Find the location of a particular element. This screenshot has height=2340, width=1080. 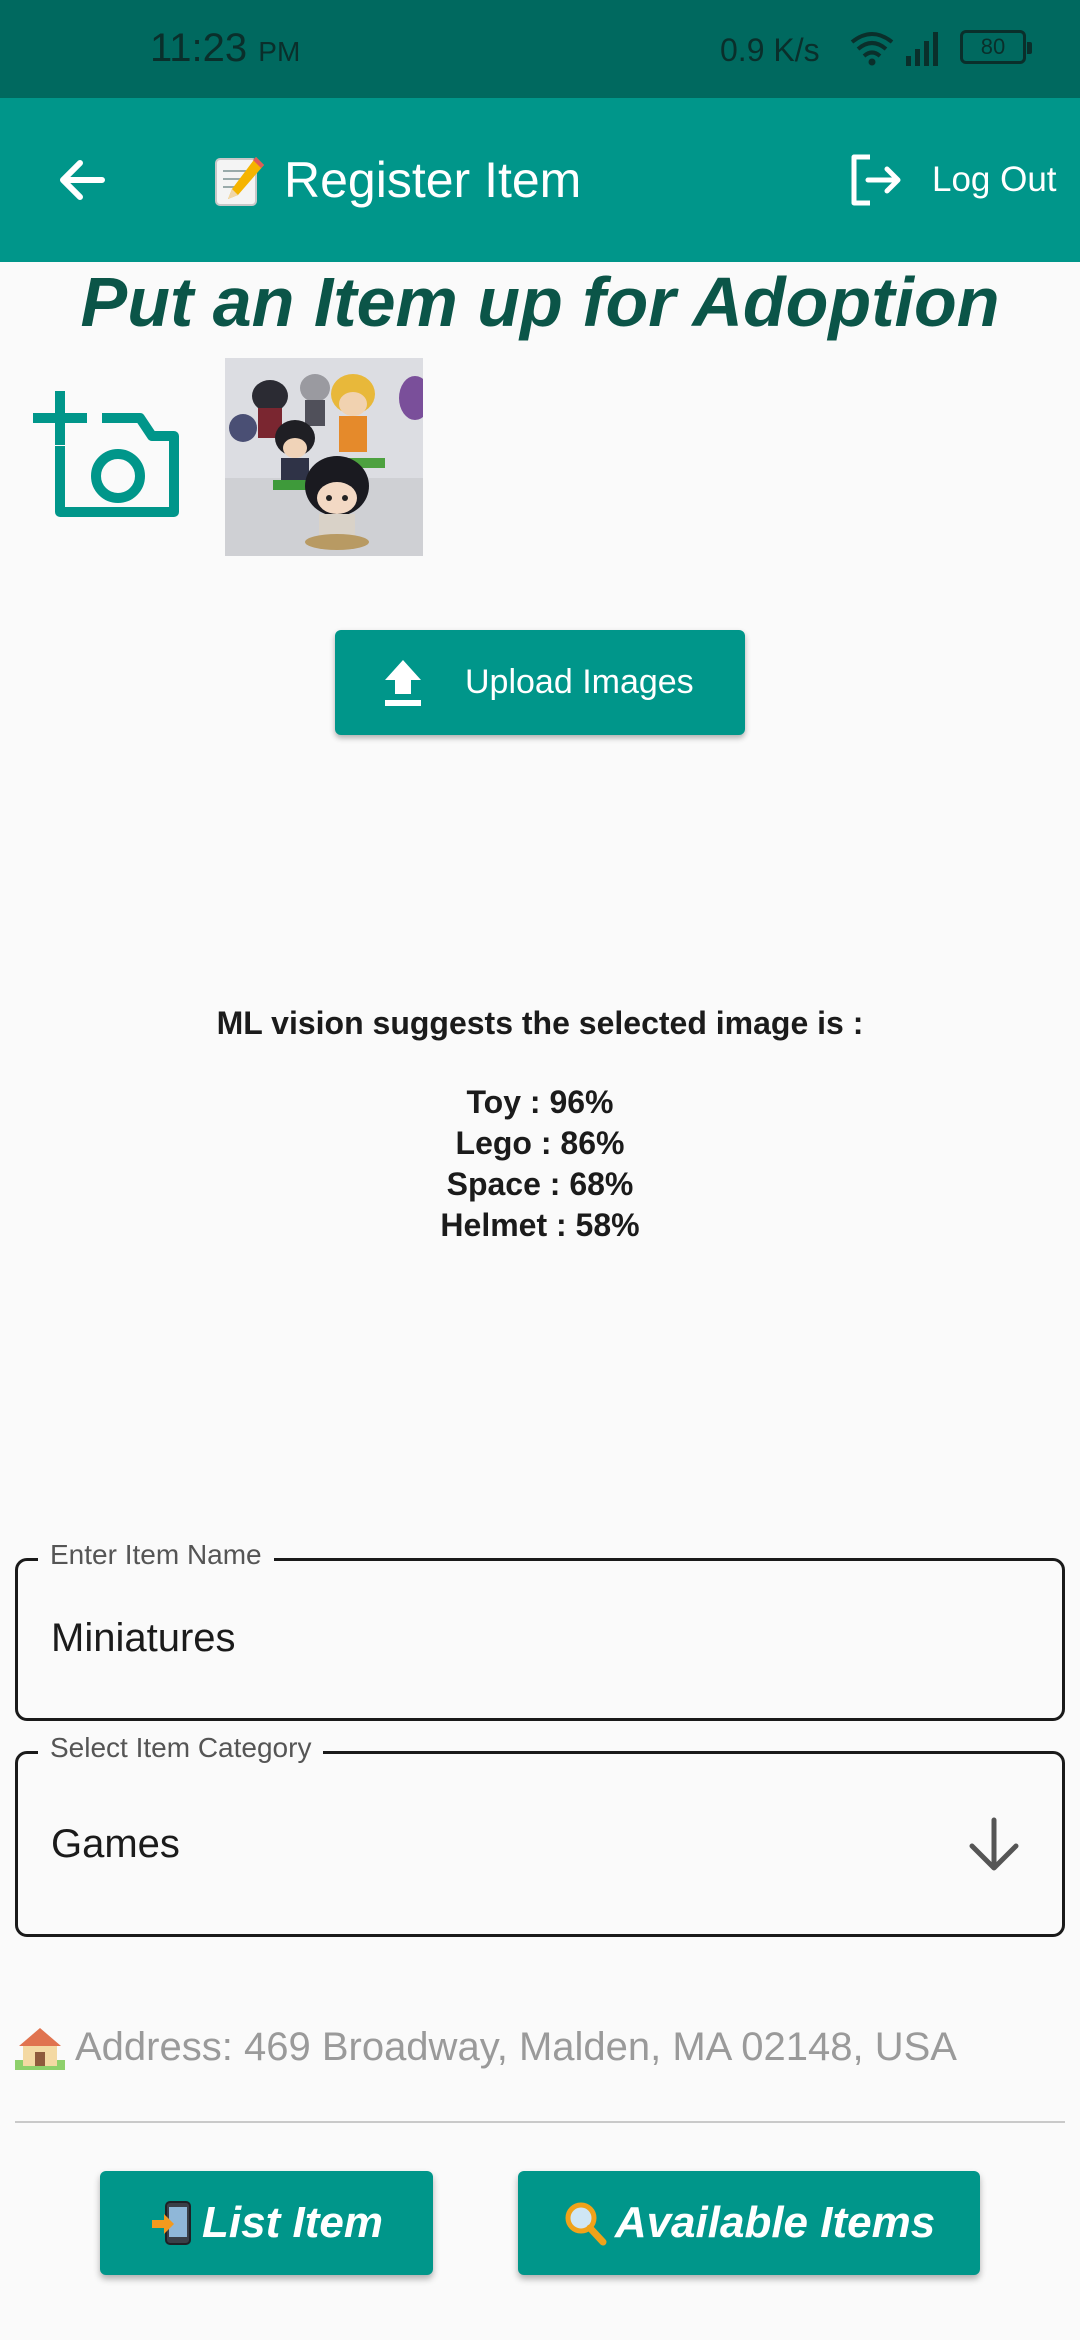

logout-label: Log Out is located at coordinates (994, 179).